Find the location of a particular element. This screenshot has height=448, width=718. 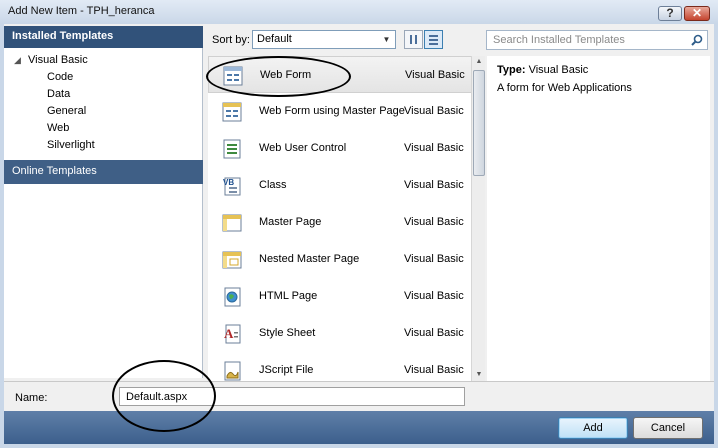

template-list-scrollbar: ▲ ▼ is located at coordinates (478, 218).